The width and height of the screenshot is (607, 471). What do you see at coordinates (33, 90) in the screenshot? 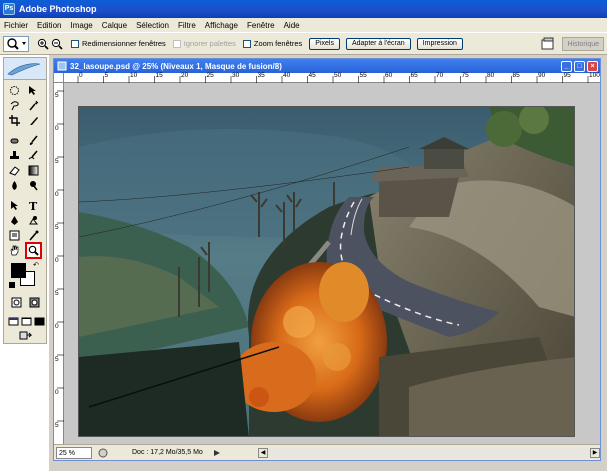
I see `move-tool-icon` at bounding box center [33, 90].